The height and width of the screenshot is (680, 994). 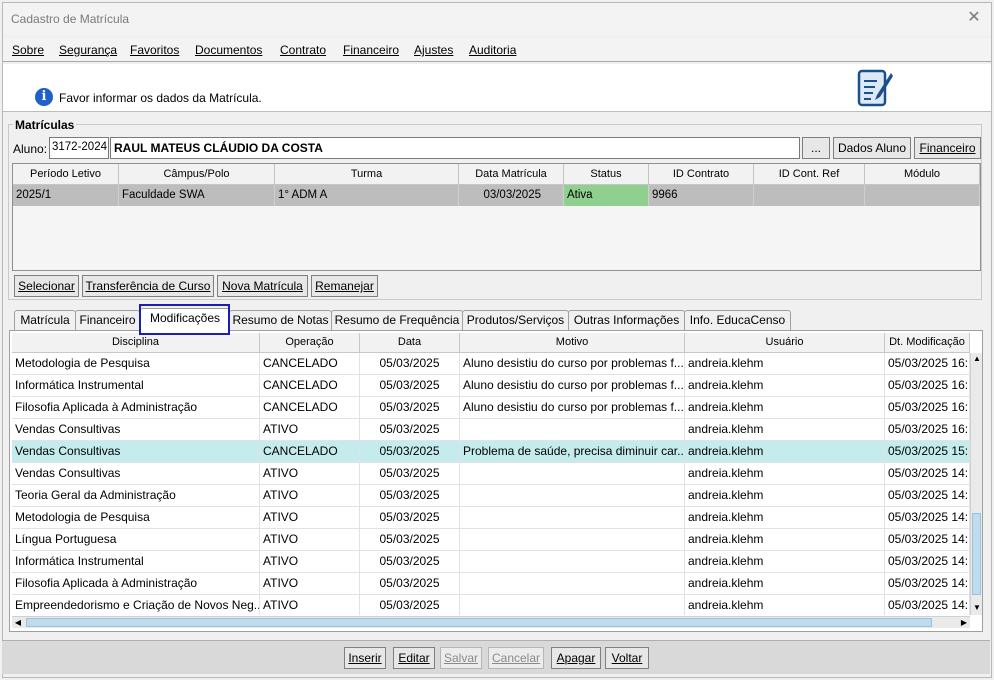 What do you see at coordinates (976, 484) in the screenshot?
I see `vertical-scrollbar: ▲ ▼` at bounding box center [976, 484].